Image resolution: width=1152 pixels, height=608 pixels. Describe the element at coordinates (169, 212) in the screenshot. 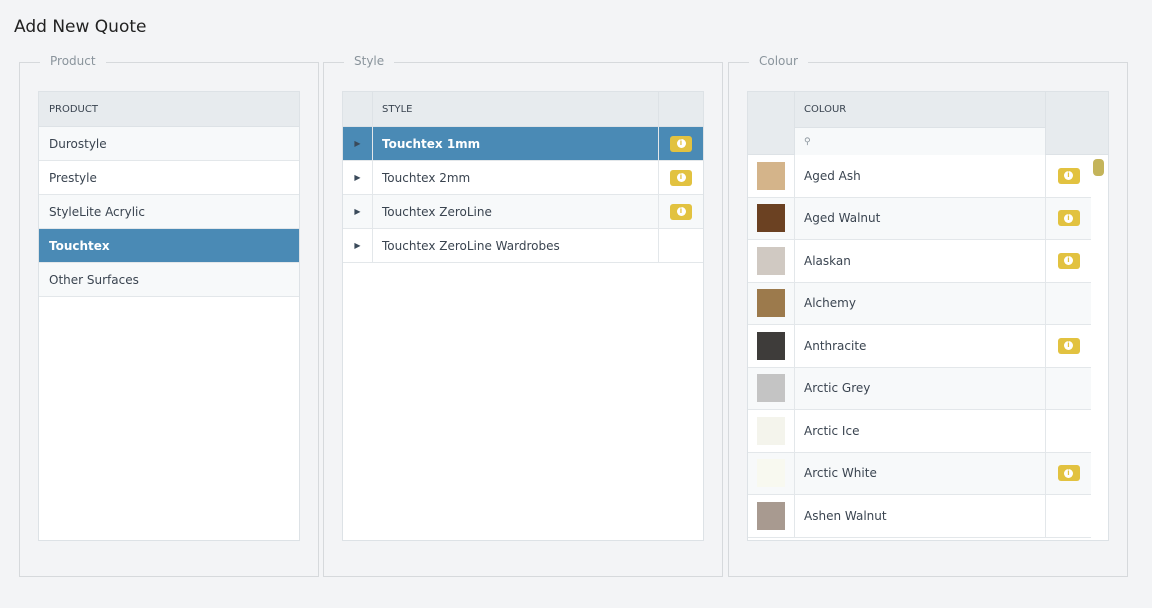

I see `product-row: StyleLite Acrylic` at that location.